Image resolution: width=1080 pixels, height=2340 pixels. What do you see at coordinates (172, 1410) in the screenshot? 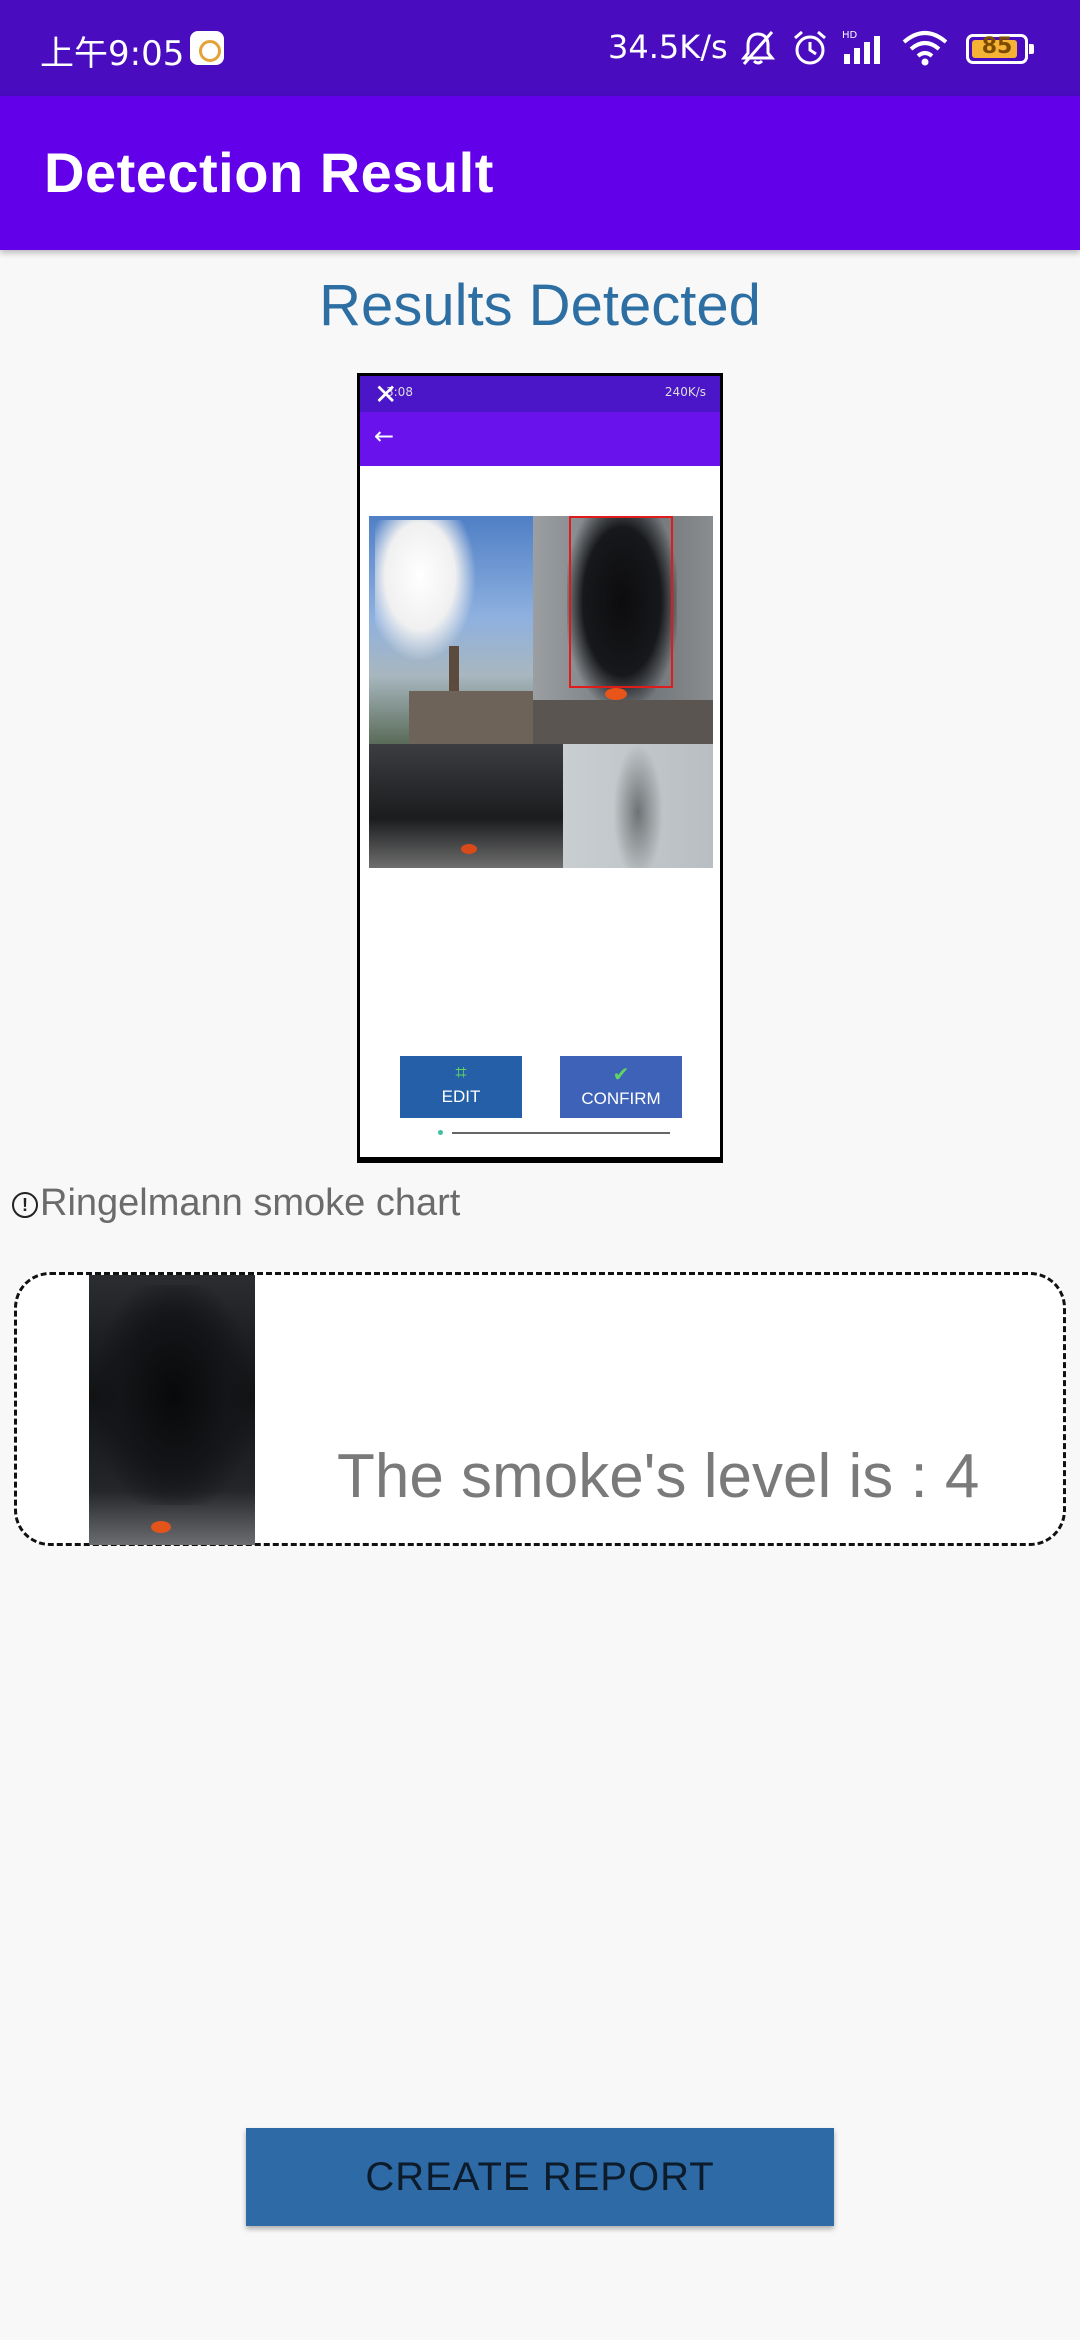
I see `smoke-thumbnail` at bounding box center [172, 1410].